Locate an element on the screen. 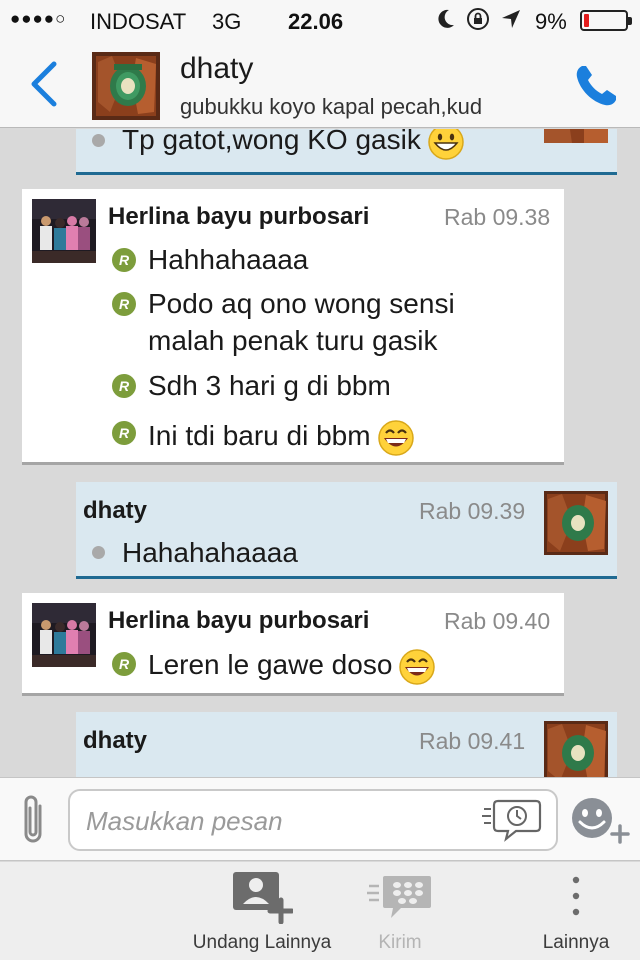 The height and width of the screenshot is (960, 640). ping-icon is located at coordinates (512, 820).